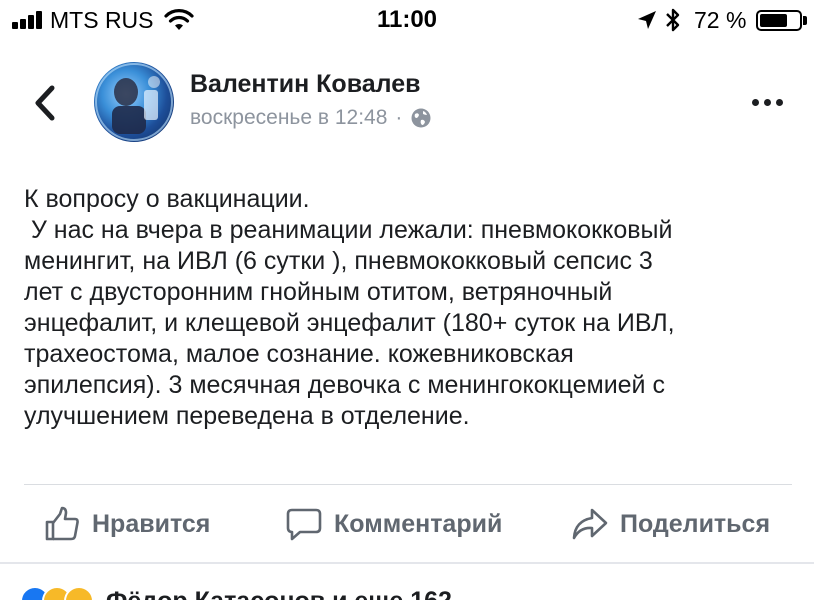  What do you see at coordinates (407, 563) in the screenshot?
I see `section-separator` at bounding box center [407, 563].